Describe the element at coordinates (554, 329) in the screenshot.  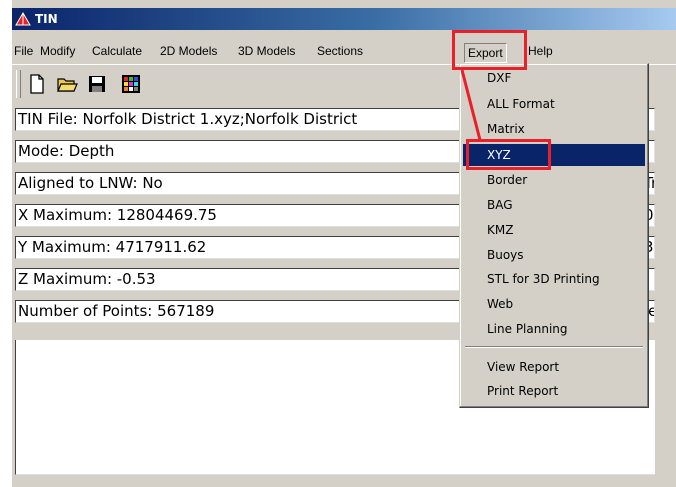
I see `export-line-planning: Line Planning` at that location.